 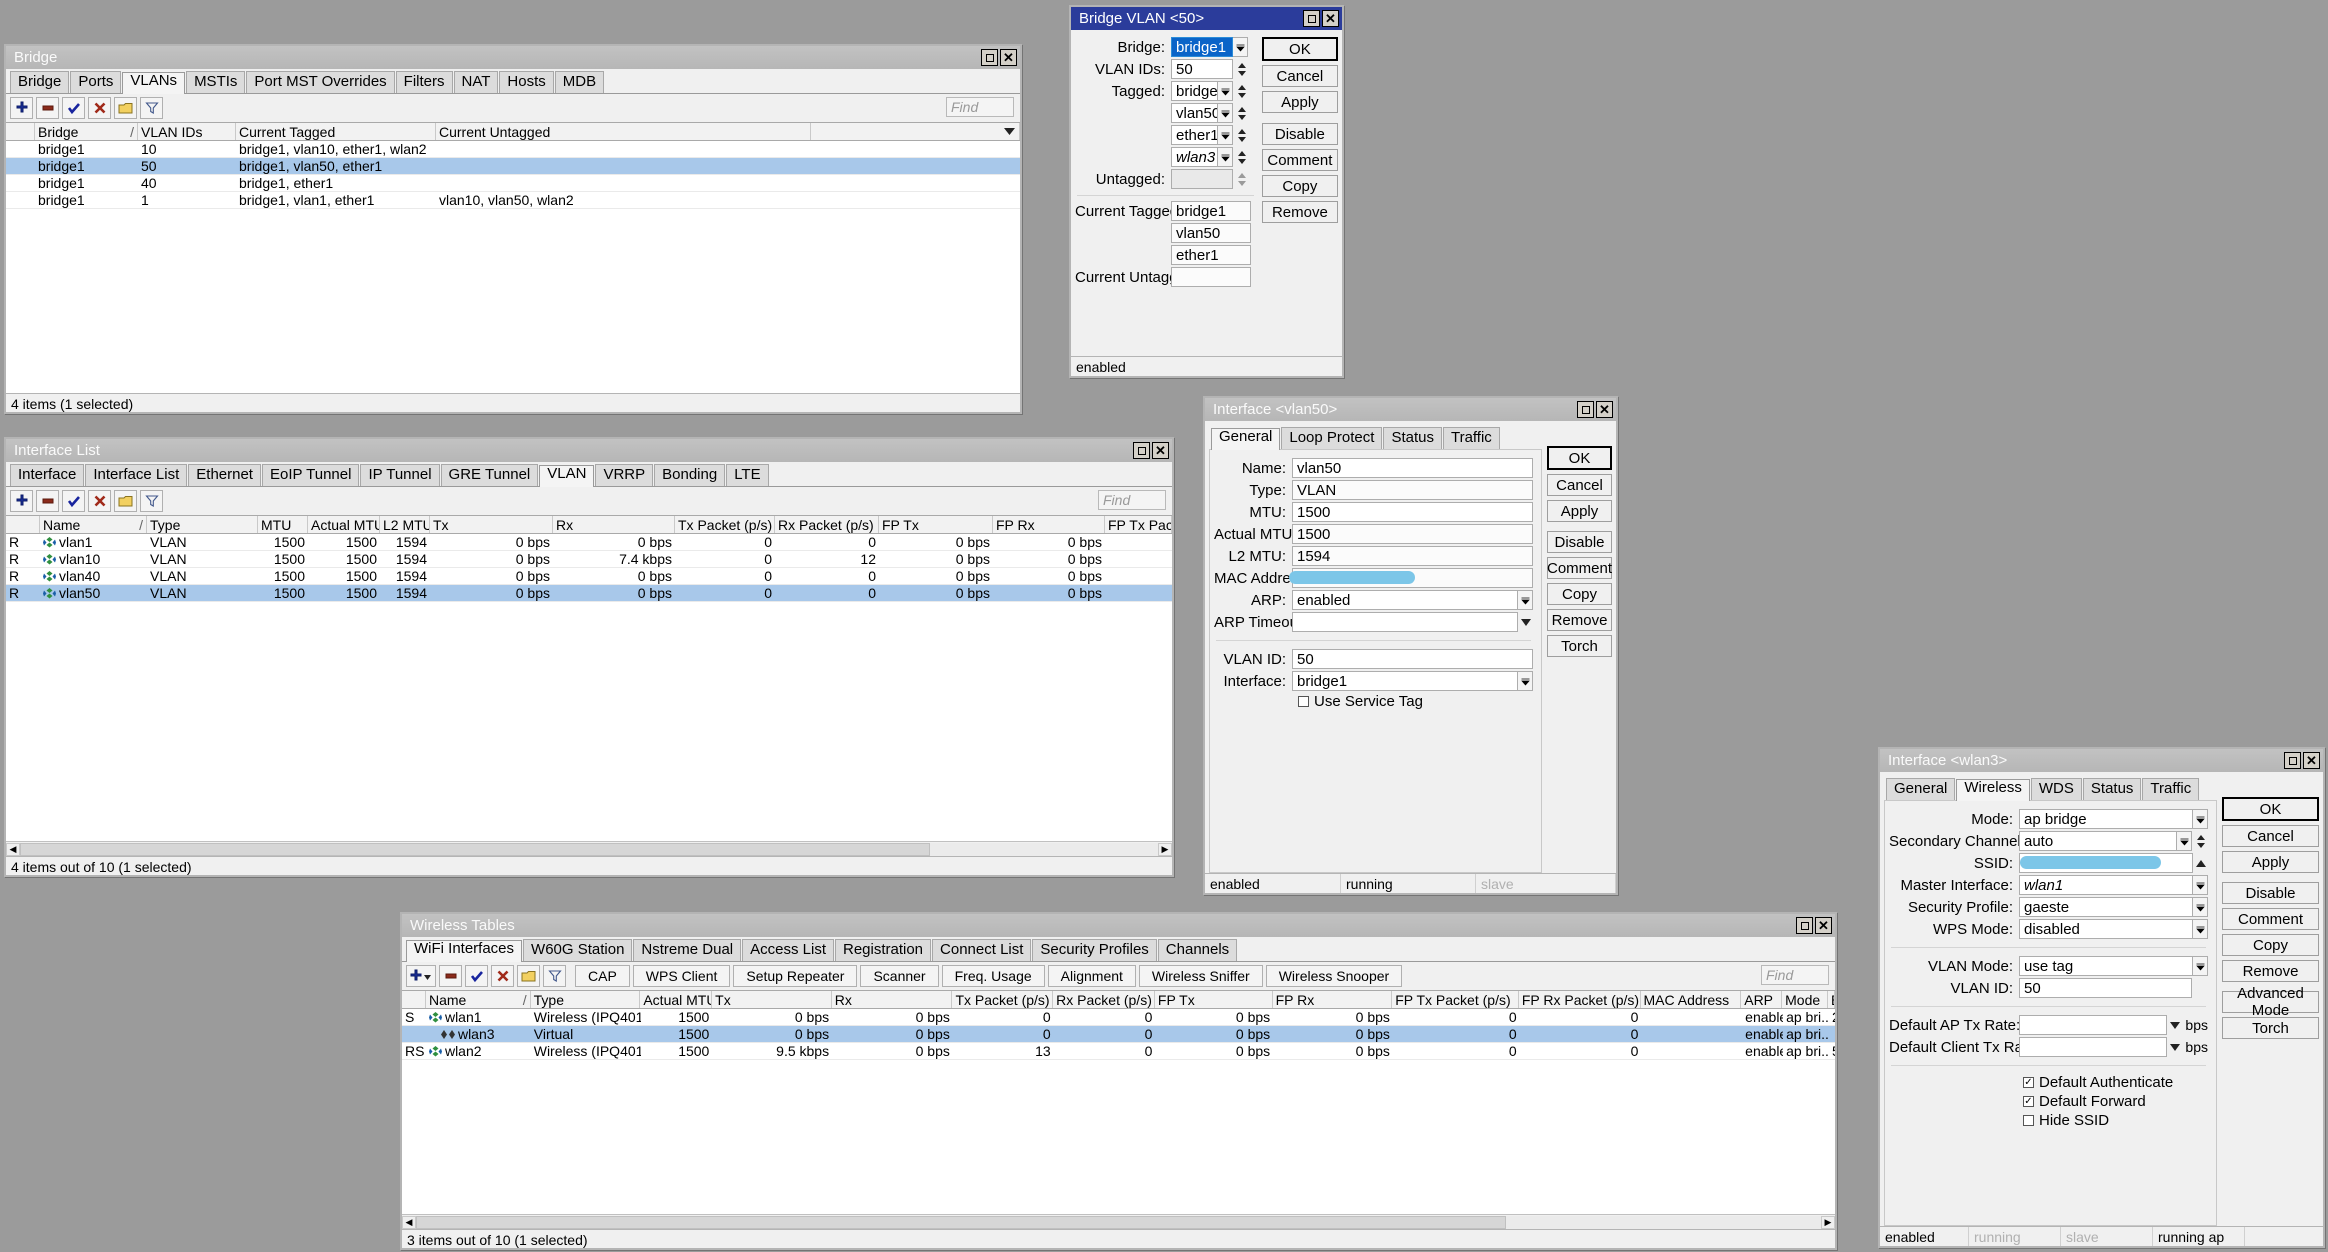 What do you see at coordinates (602, 976) in the screenshot?
I see `cap-button: CAP` at bounding box center [602, 976].